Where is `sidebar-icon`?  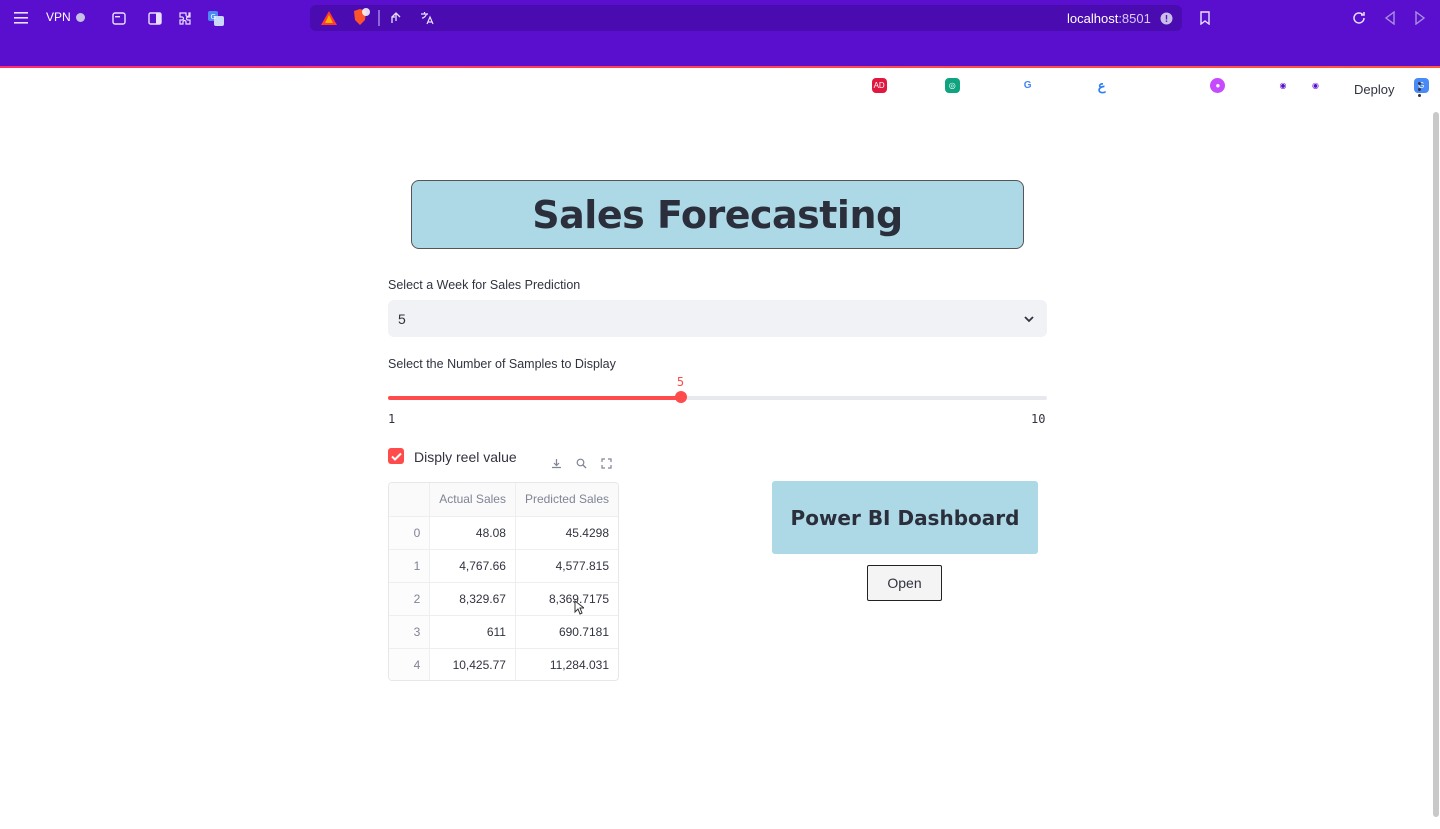 sidebar-icon is located at coordinates (155, 18).